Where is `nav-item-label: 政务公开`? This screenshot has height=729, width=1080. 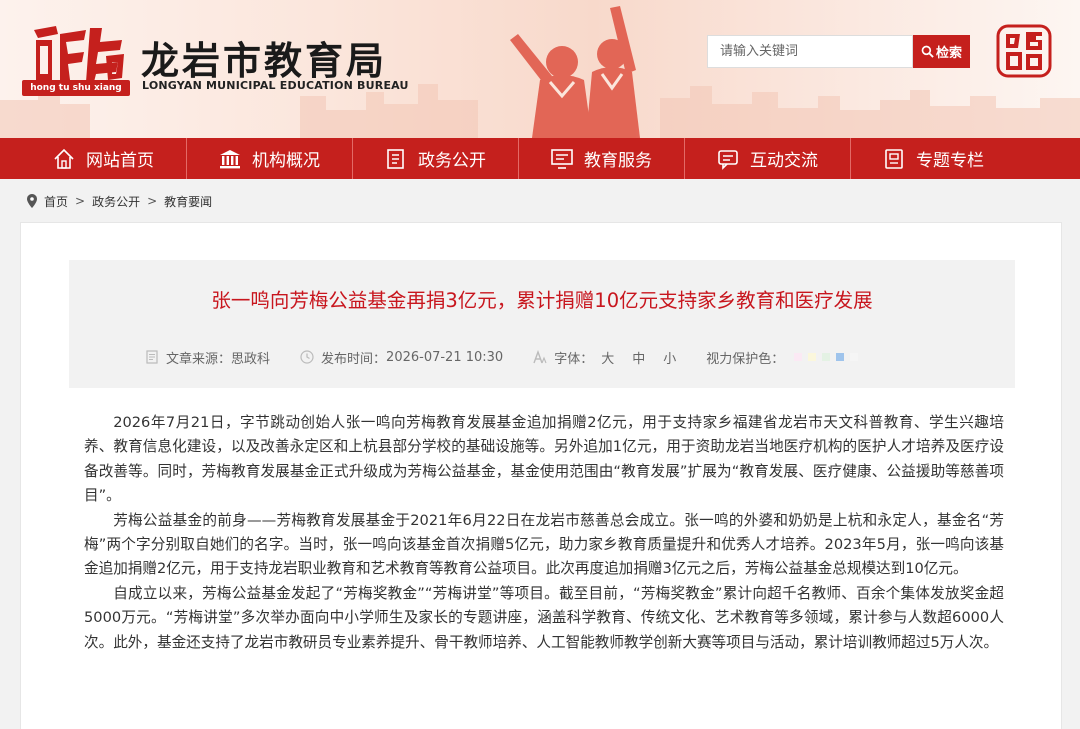
nav-item-label: 政务公开 is located at coordinates (452, 161).